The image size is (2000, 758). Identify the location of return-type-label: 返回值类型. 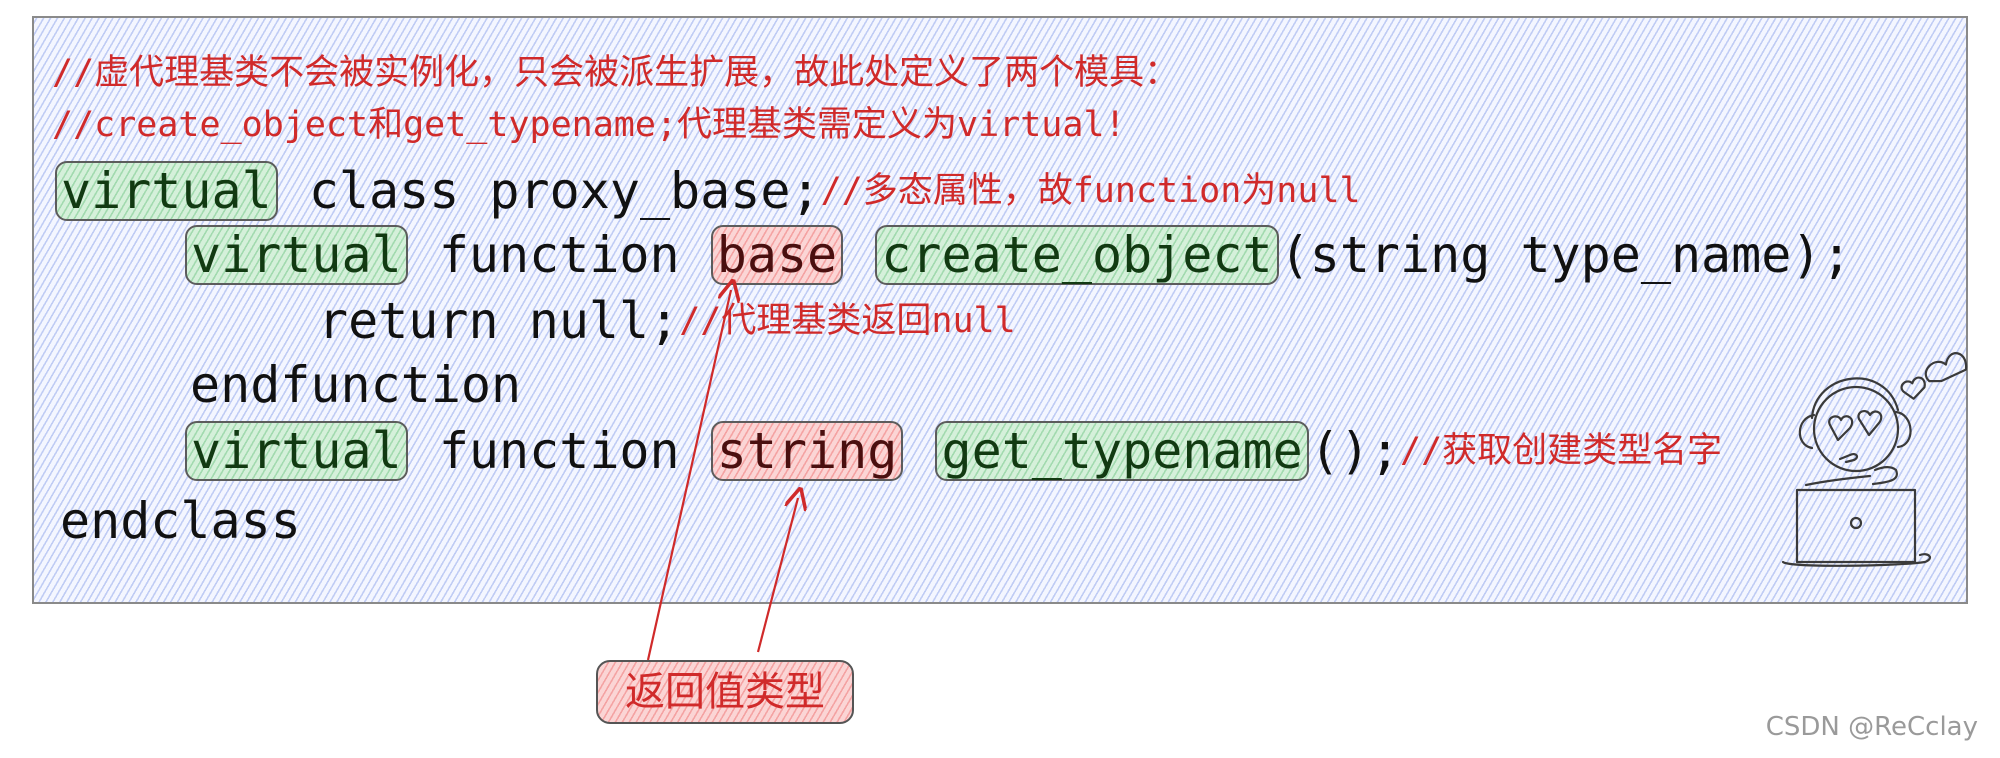
(725, 692).